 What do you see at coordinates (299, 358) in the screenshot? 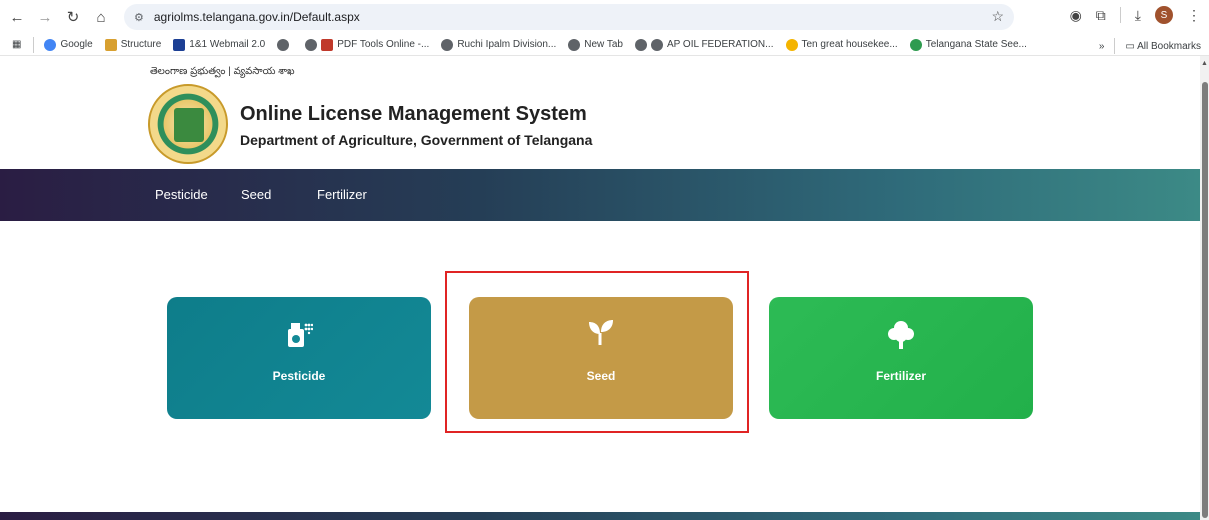
I see `card-pesticide: Pesticide` at bounding box center [299, 358].